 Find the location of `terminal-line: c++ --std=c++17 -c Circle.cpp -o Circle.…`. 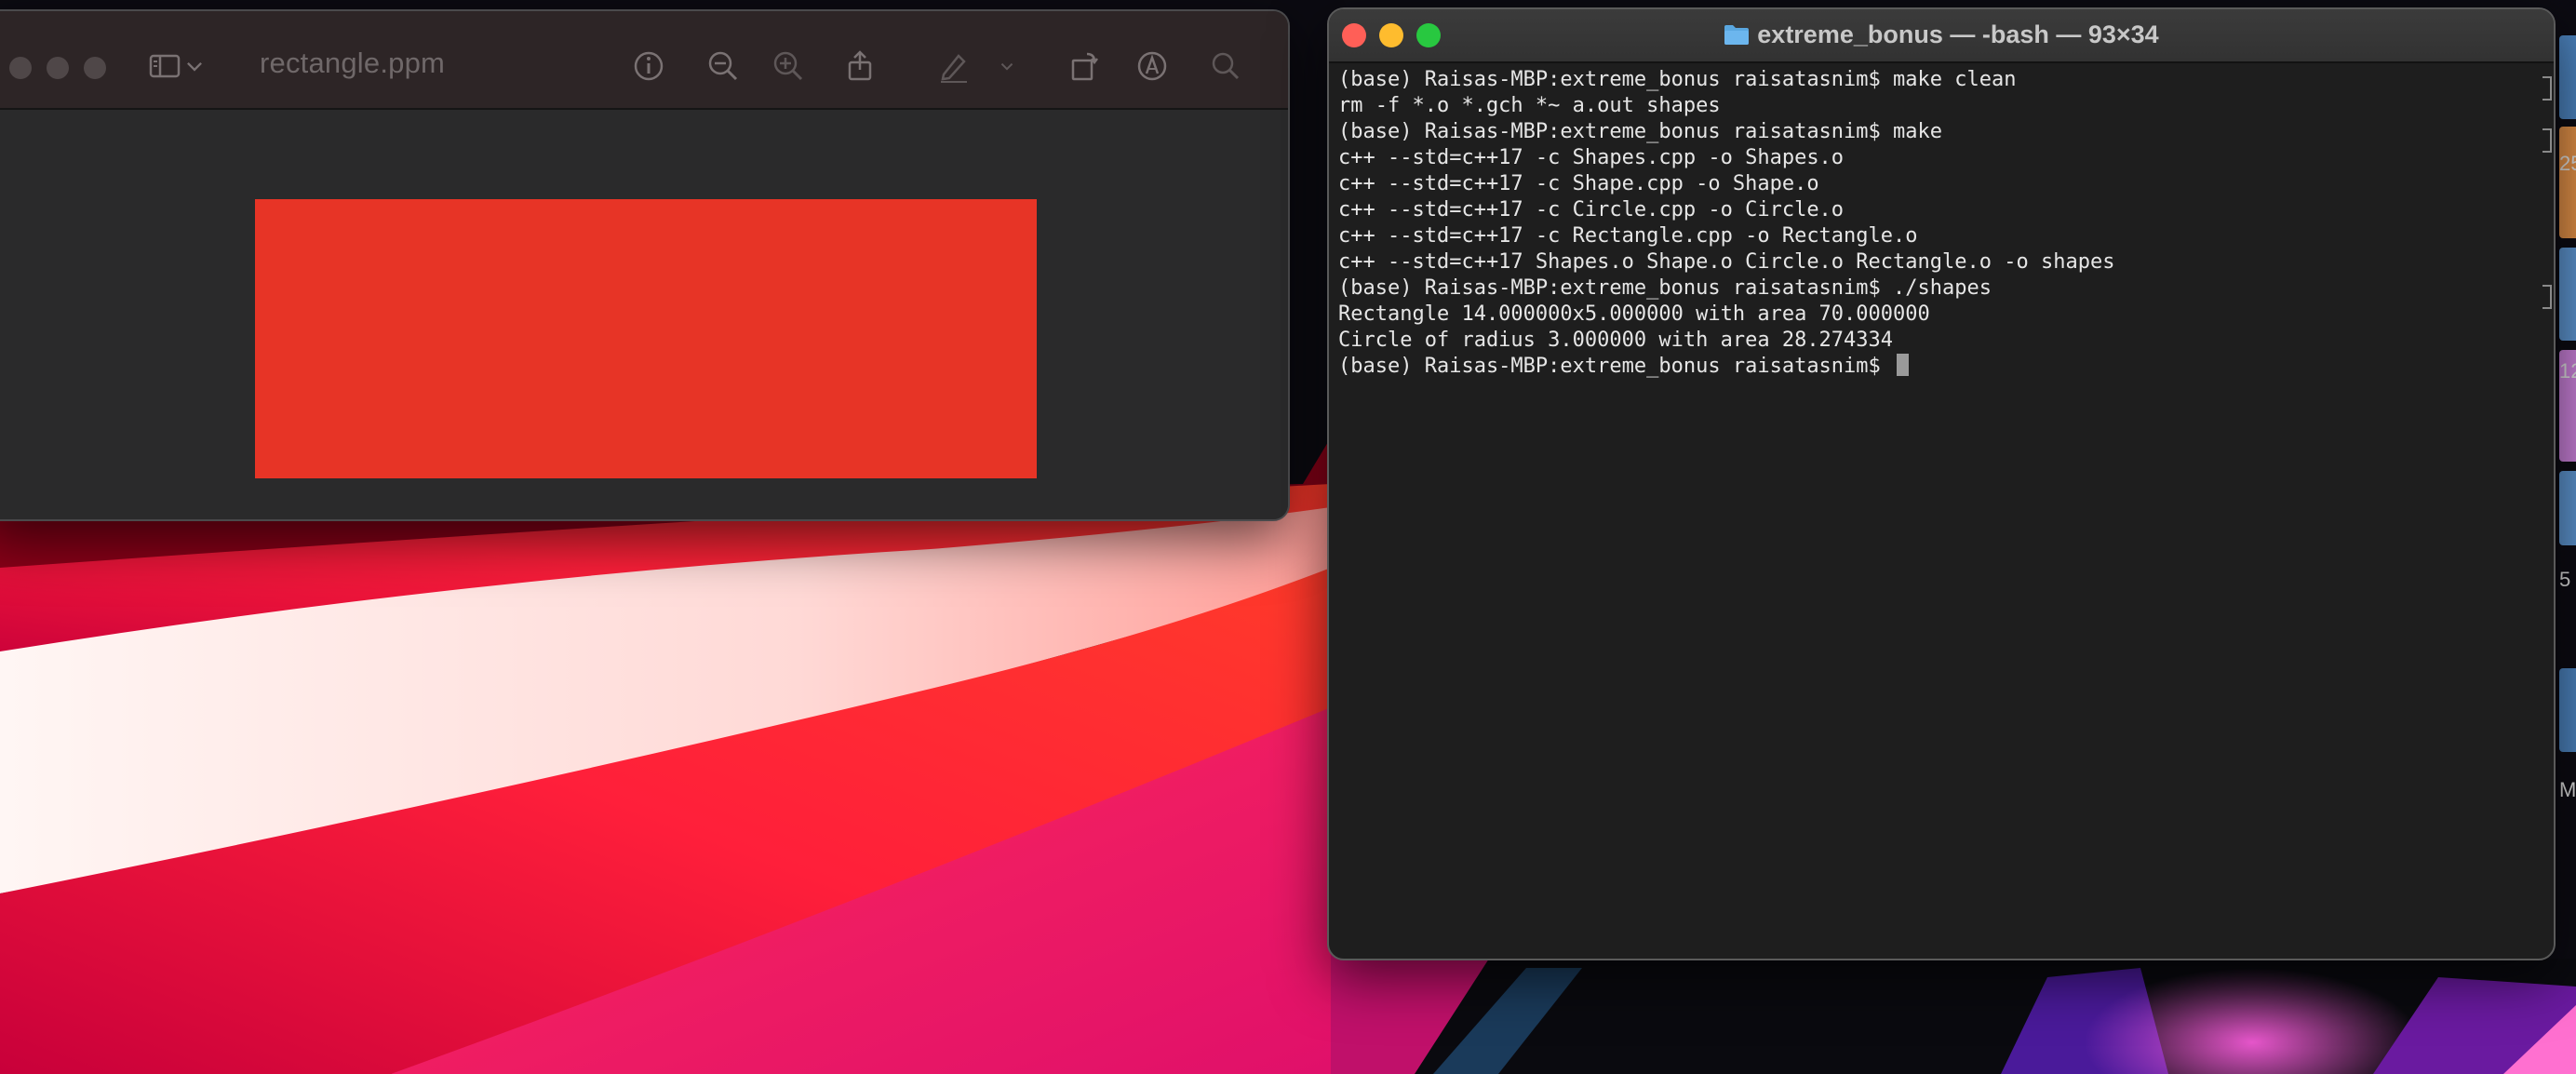

terminal-line: c++ --std=c++17 -c Circle.cpp -o Circle.… is located at coordinates (1941, 210).